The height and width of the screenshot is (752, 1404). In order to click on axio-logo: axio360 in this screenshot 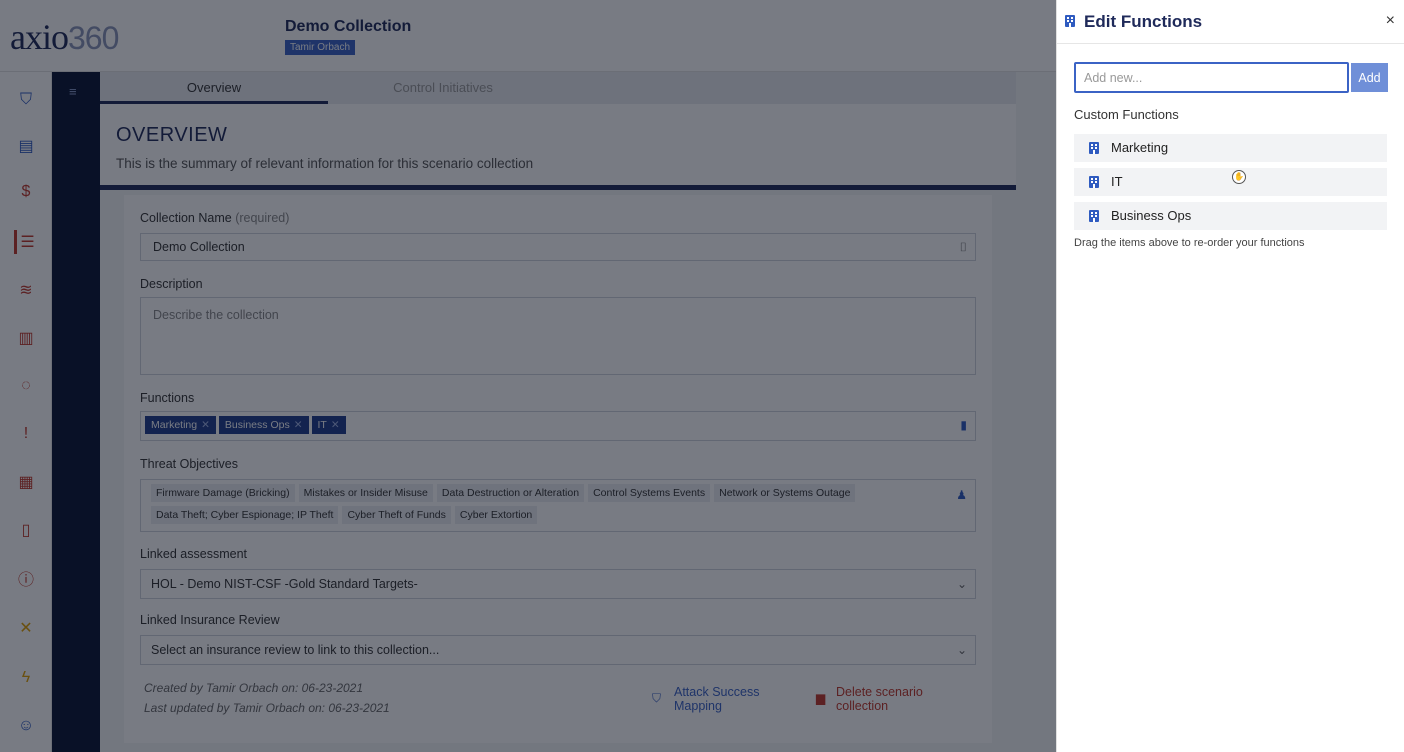, I will do `click(64, 37)`.